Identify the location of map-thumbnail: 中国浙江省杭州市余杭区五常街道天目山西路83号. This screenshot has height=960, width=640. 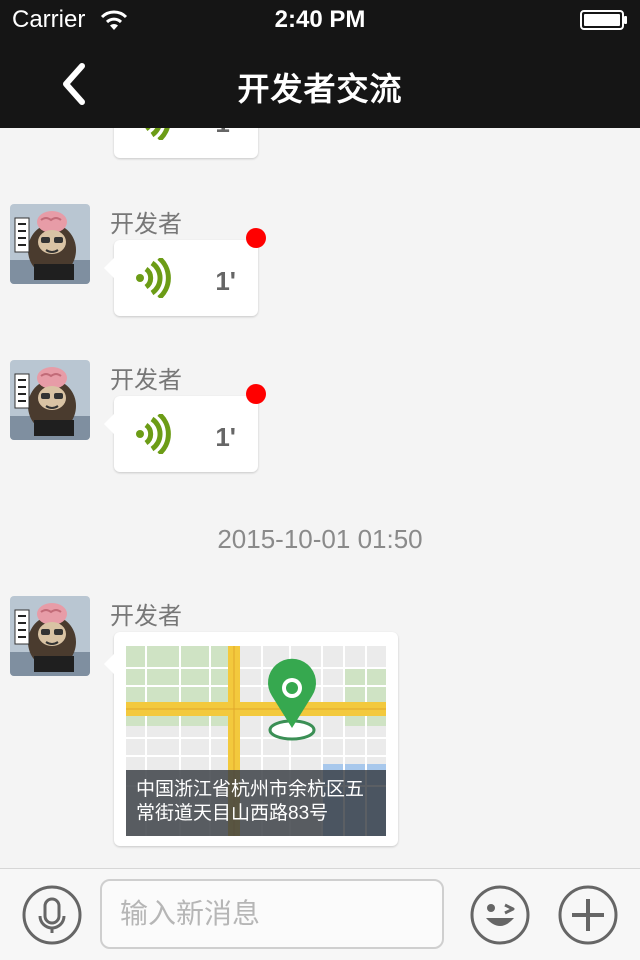
(256, 741).